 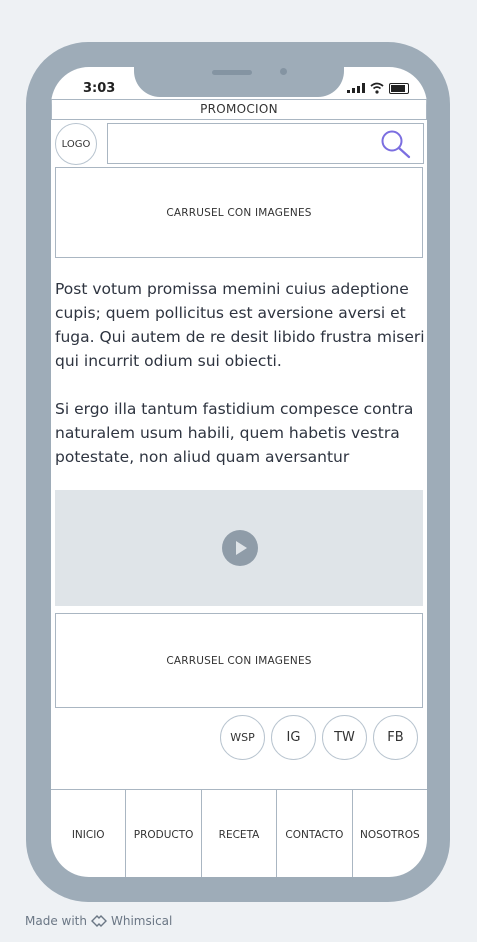 I want to click on bottom-nav: INICIO PRODUCTO RECETA CONTACTO NOSOTROS, so click(x=239, y=833).